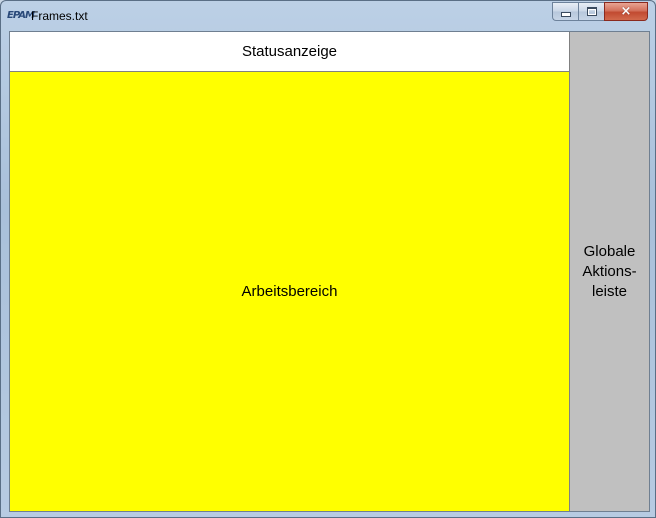 The width and height of the screenshot is (656, 518). I want to click on close-icon: ×, so click(626, 11).